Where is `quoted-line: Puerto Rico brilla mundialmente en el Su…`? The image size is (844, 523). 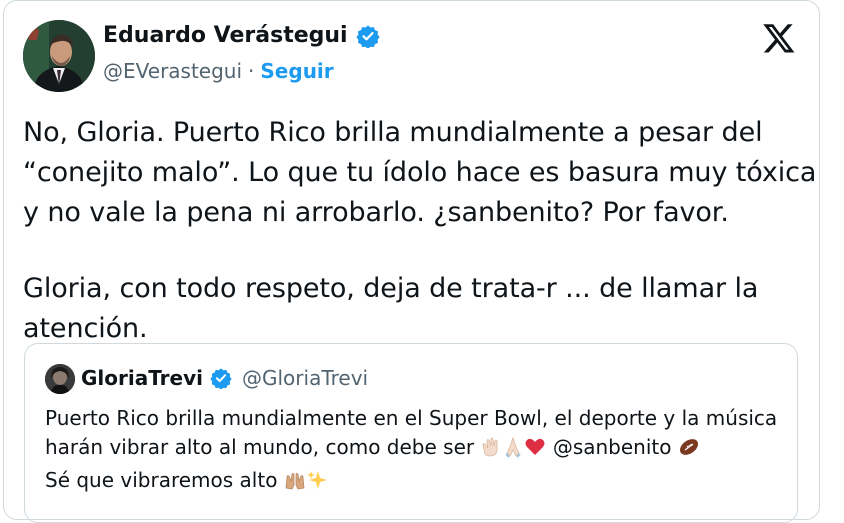 quoted-line: Puerto Rico brilla mundialmente en el Su… is located at coordinates (411, 418).